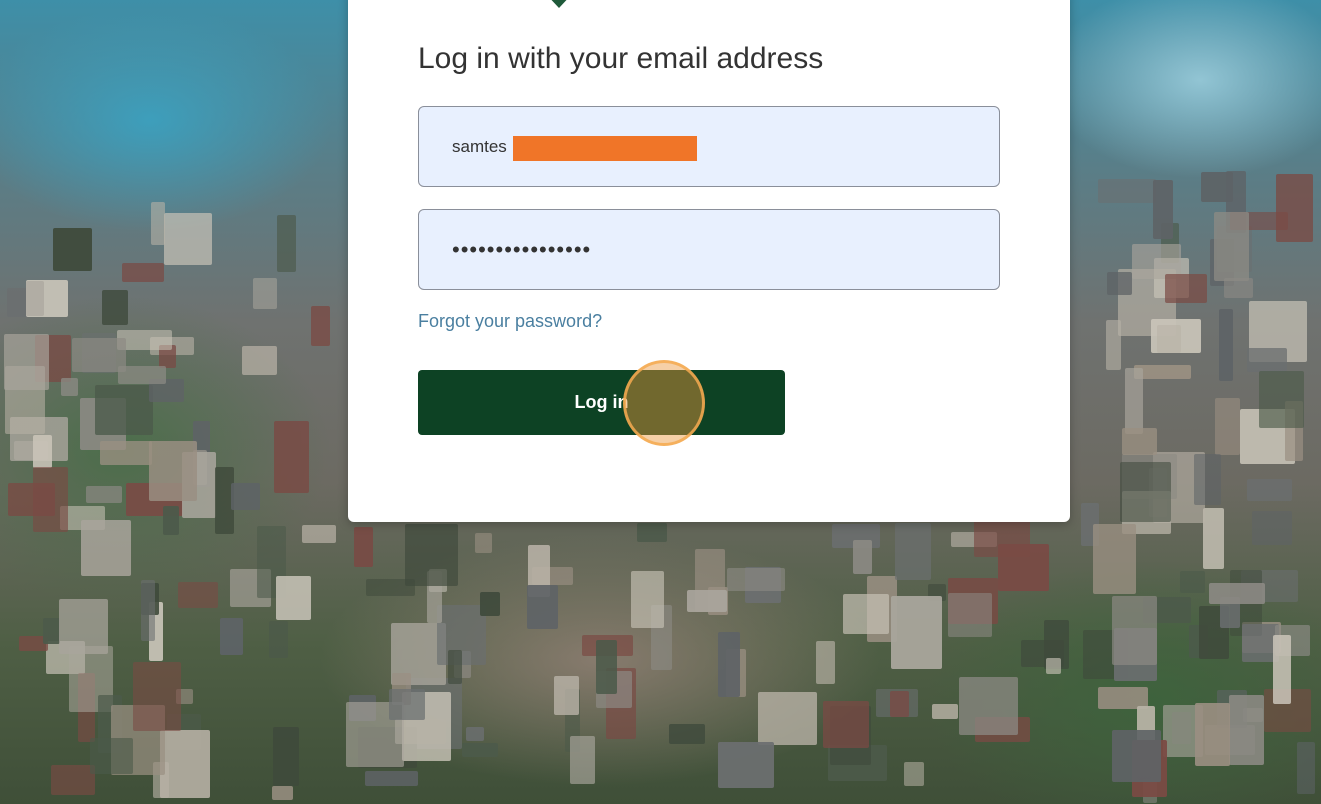 This screenshot has width=1321, height=804. Describe the element at coordinates (605, 148) in the screenshot. I see `redaction-bar` at that location.